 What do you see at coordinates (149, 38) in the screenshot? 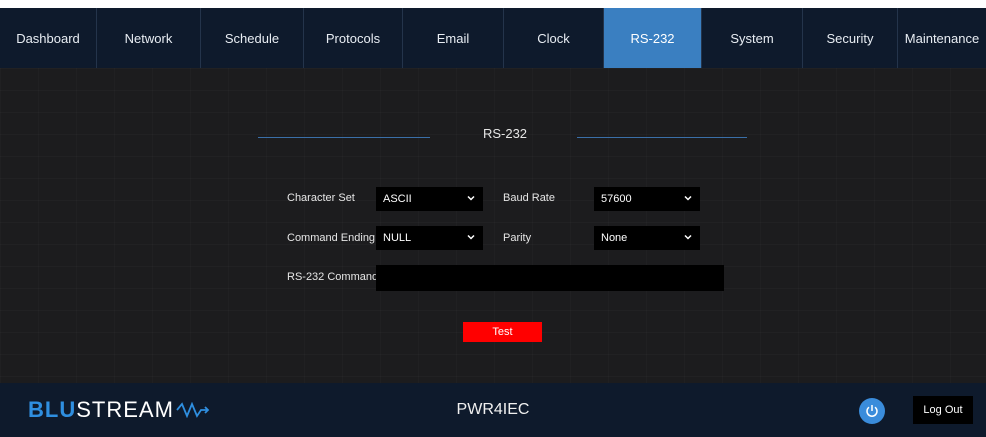
I see `tab-network: Network` at bounding box center [149, 38].